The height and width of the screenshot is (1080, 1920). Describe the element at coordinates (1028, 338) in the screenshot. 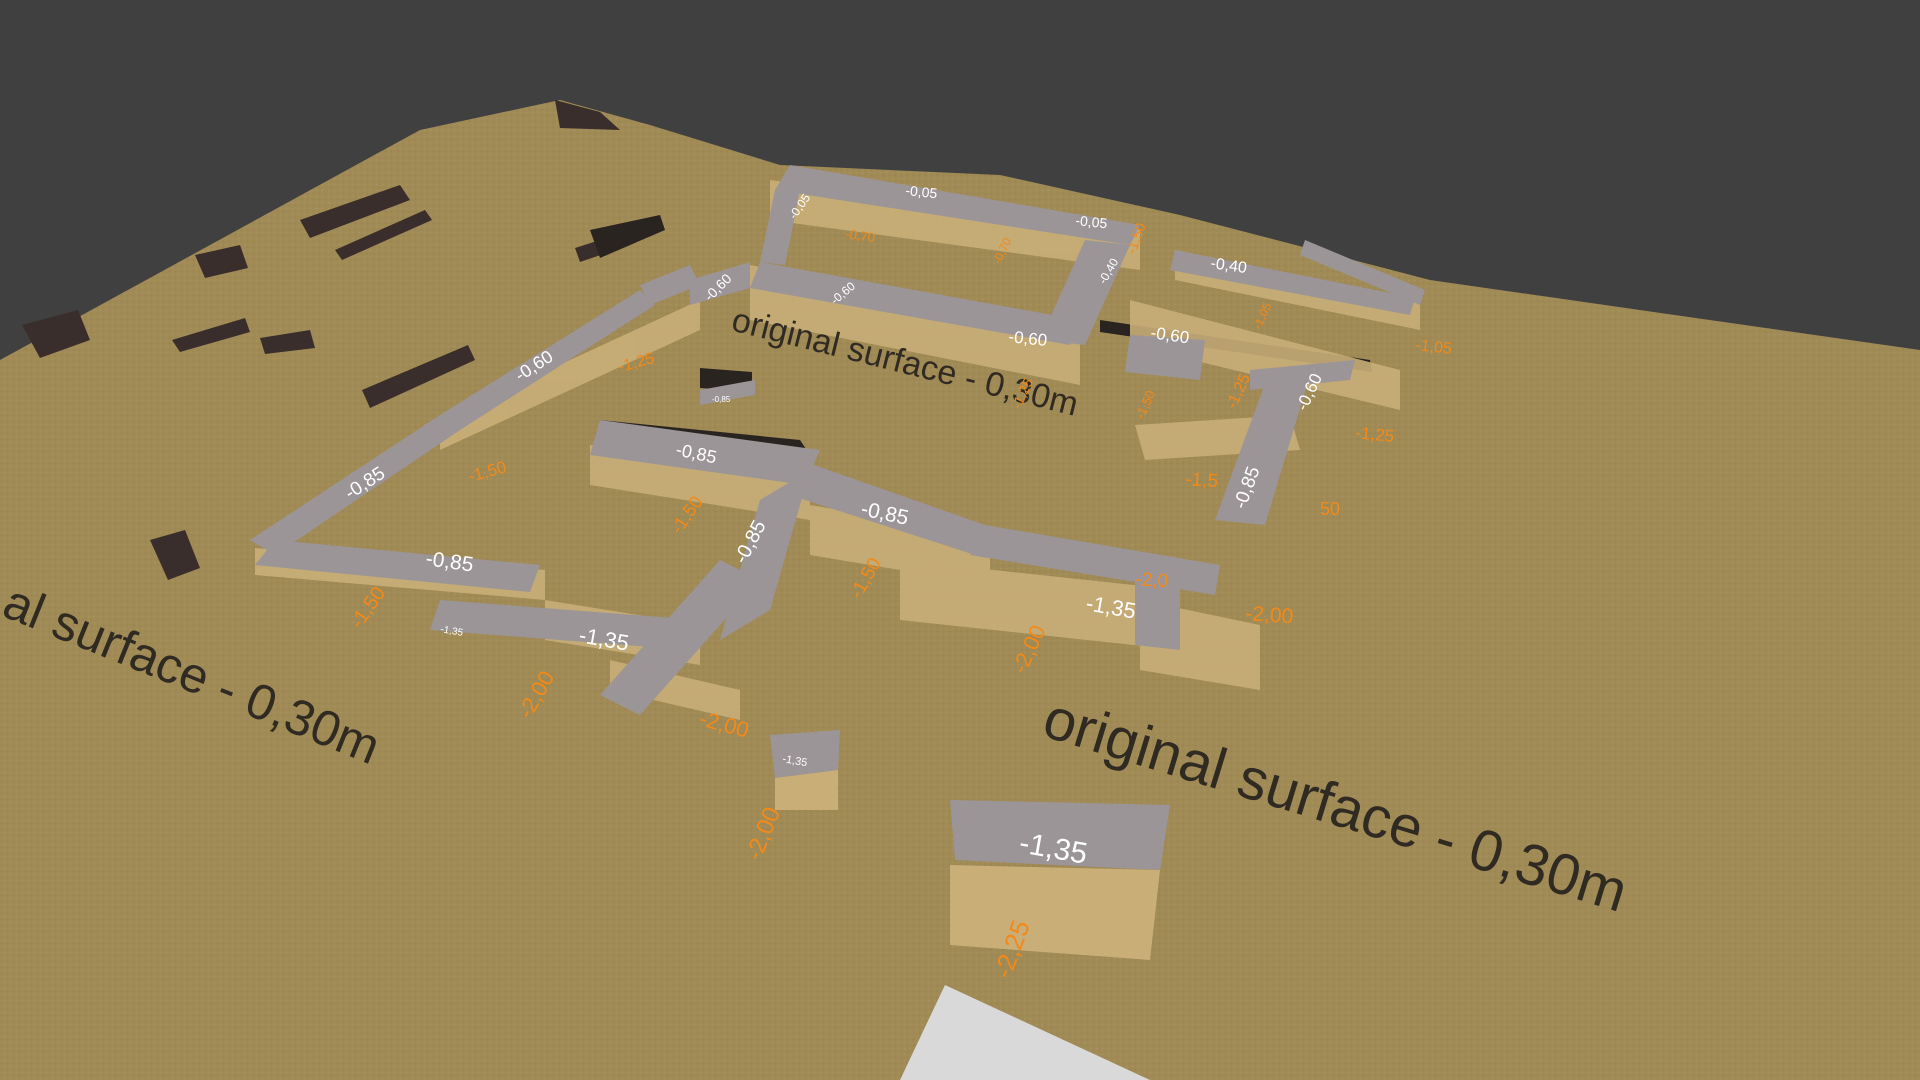

I see `top-label: -0,60` at that location.